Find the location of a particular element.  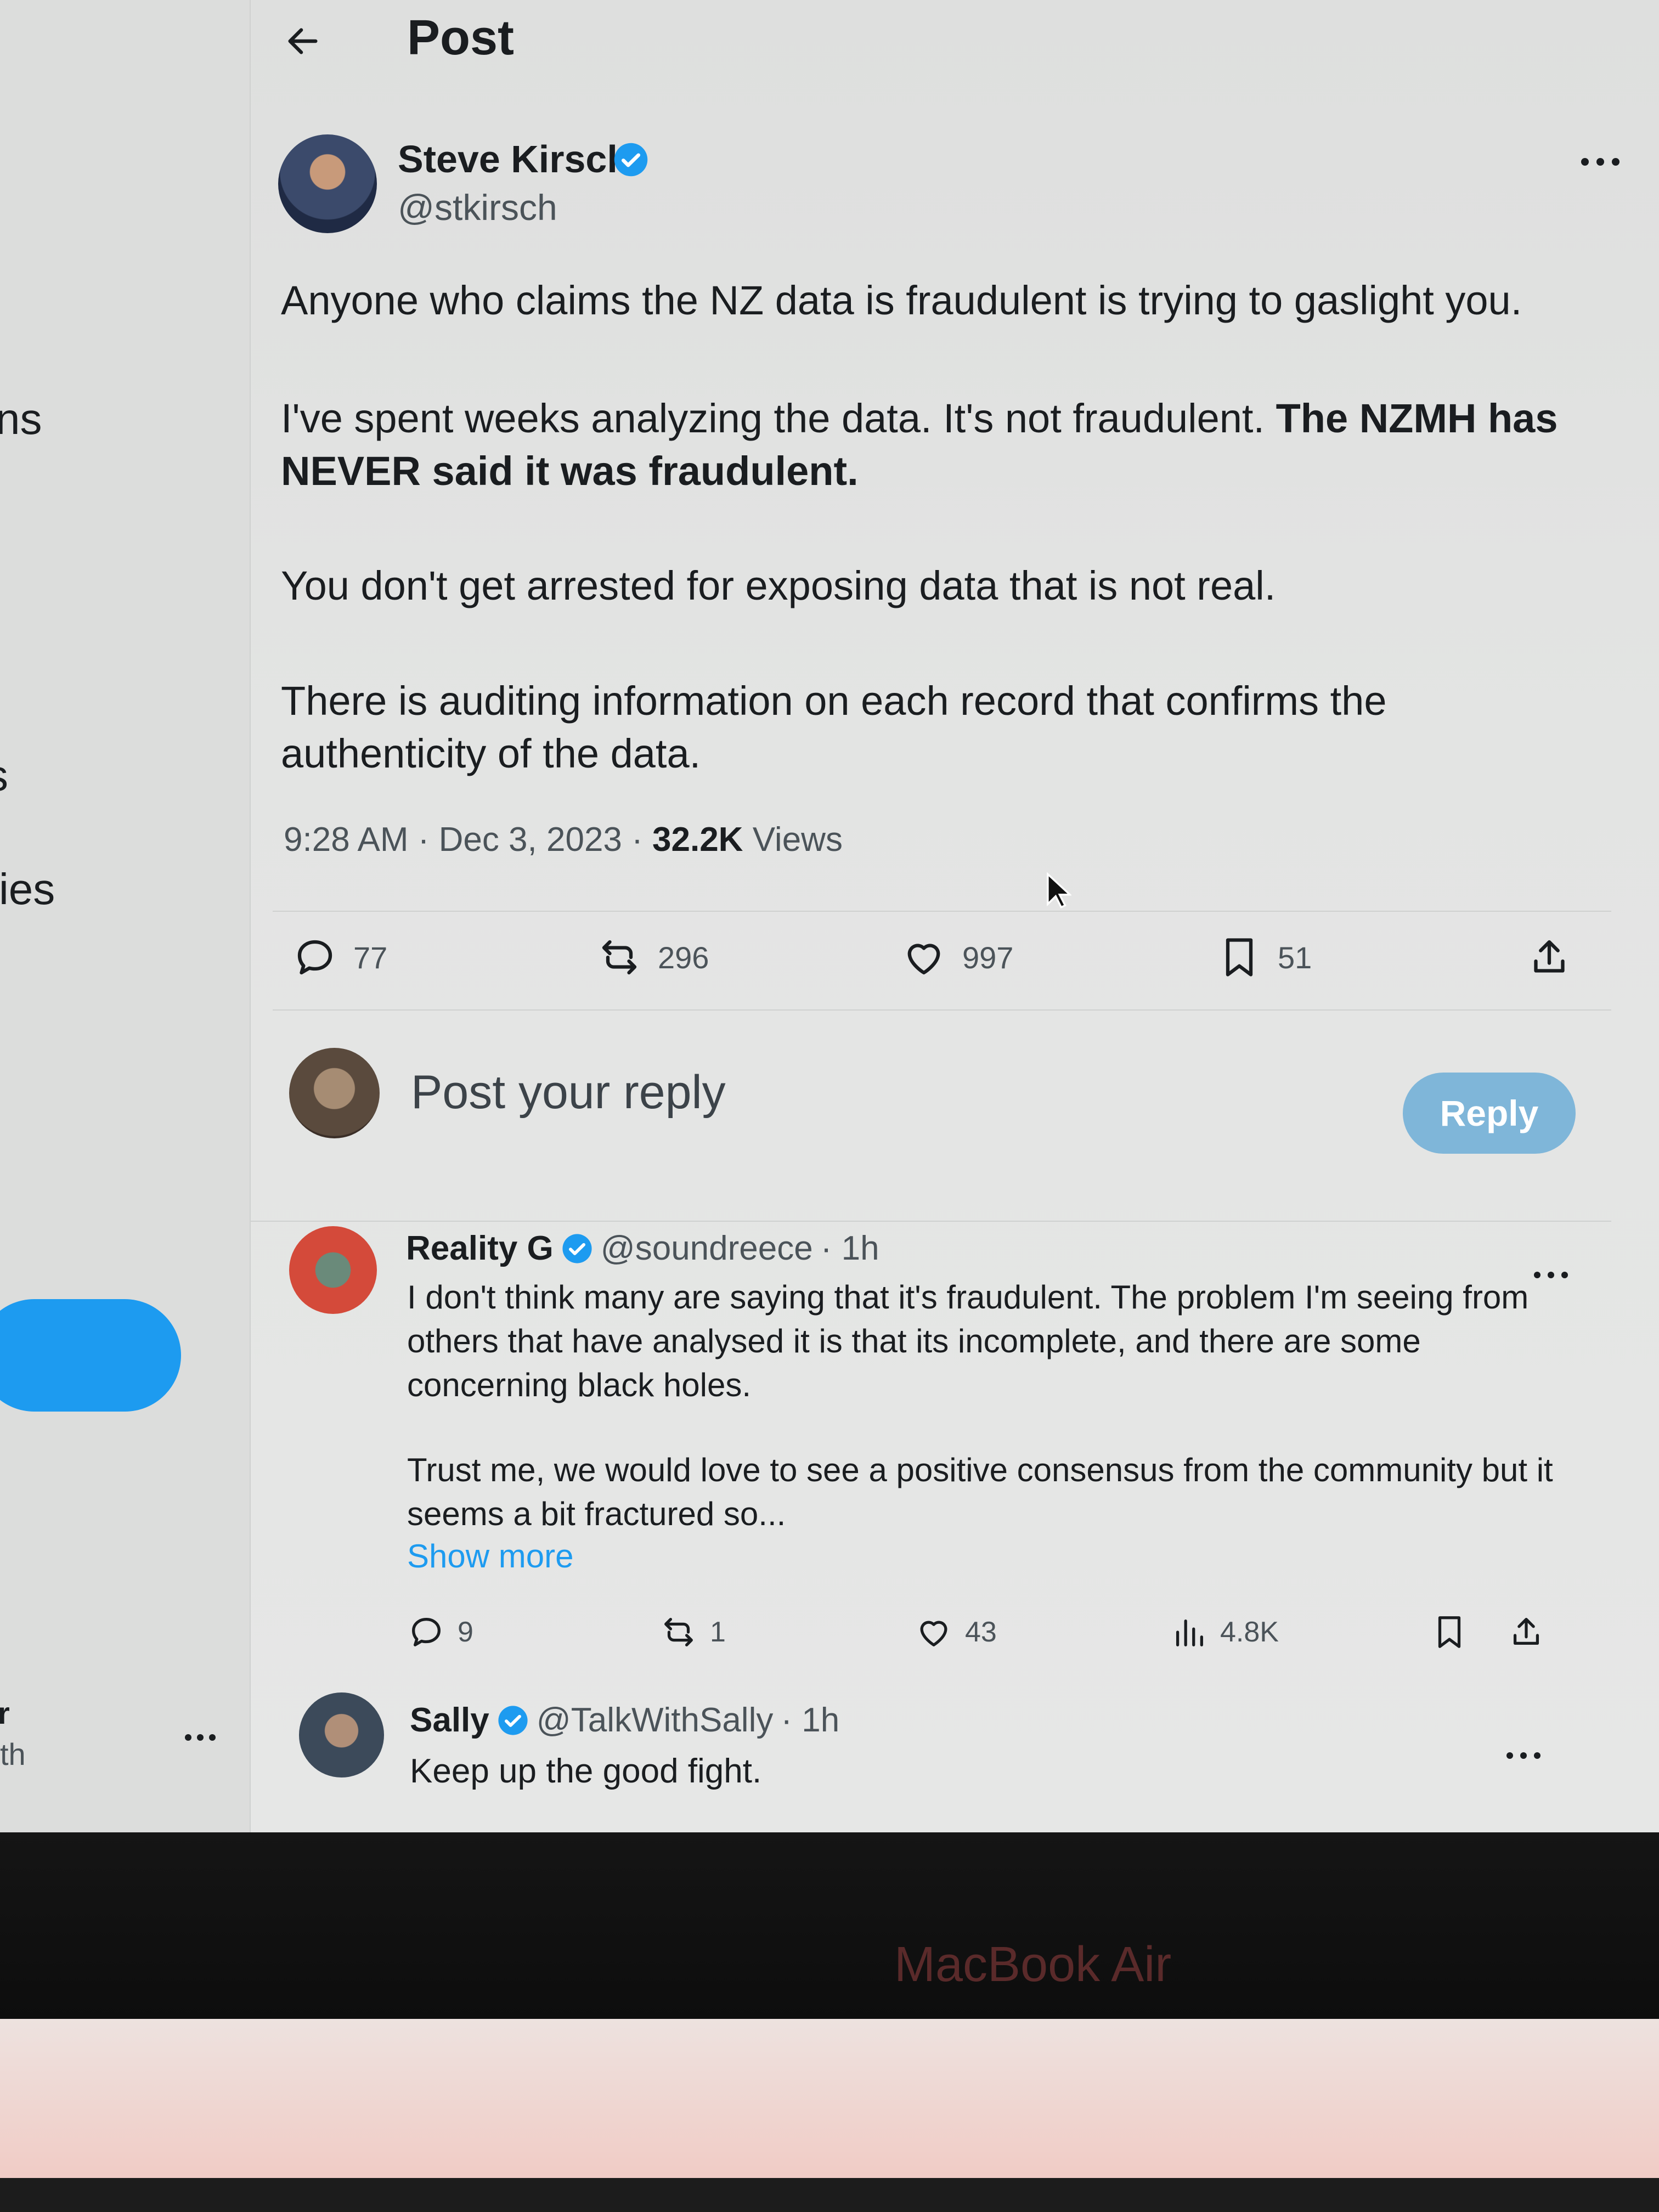

author-avatar is located at coordinates (327, 183).